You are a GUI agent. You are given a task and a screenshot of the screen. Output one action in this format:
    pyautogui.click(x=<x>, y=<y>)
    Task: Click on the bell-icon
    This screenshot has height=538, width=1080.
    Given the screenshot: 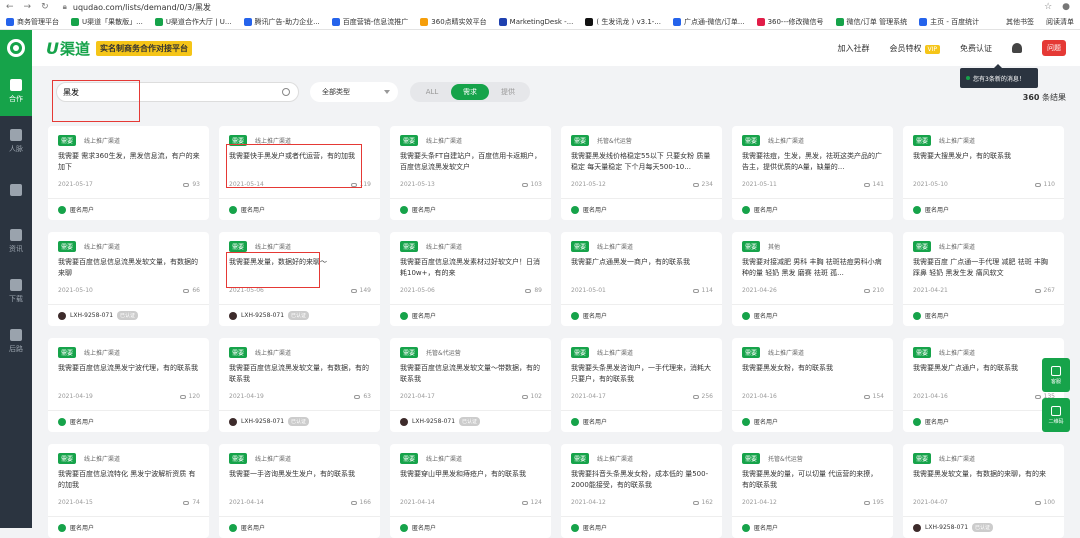 What is the action you would take?
    pyautogui.click(x=1017, y=48)
    